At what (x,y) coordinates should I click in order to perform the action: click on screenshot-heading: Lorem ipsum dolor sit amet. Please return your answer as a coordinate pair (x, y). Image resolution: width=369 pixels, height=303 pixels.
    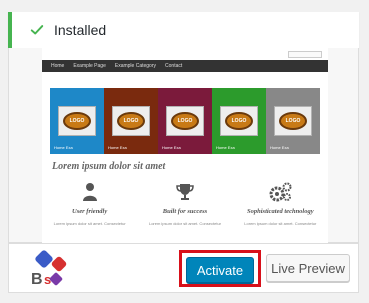
    Looking at the image, I should click on (109, 166).